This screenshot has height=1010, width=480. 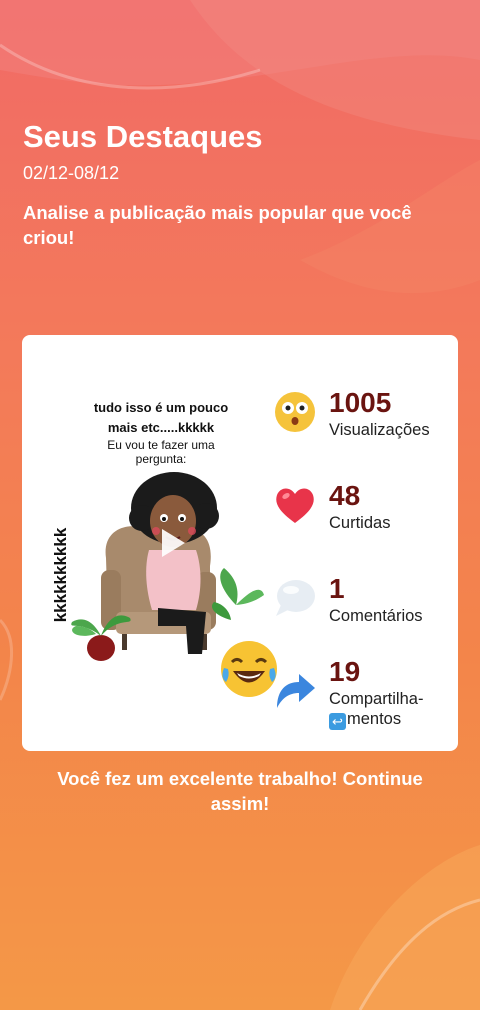 I want to click on return-arrow-icon: ↩, so click(x=337, y=721).